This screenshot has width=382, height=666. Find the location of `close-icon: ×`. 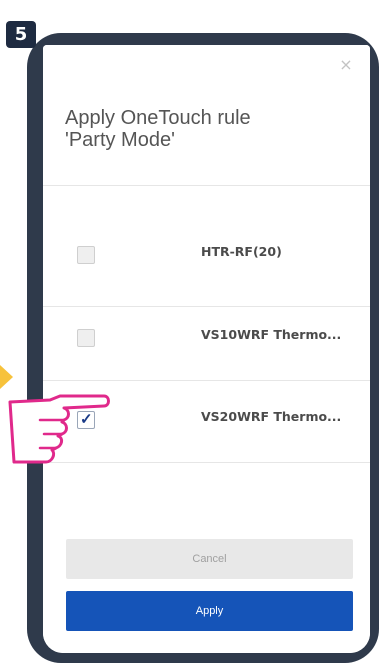

close-icon: × is located at coordinates (346, 65).